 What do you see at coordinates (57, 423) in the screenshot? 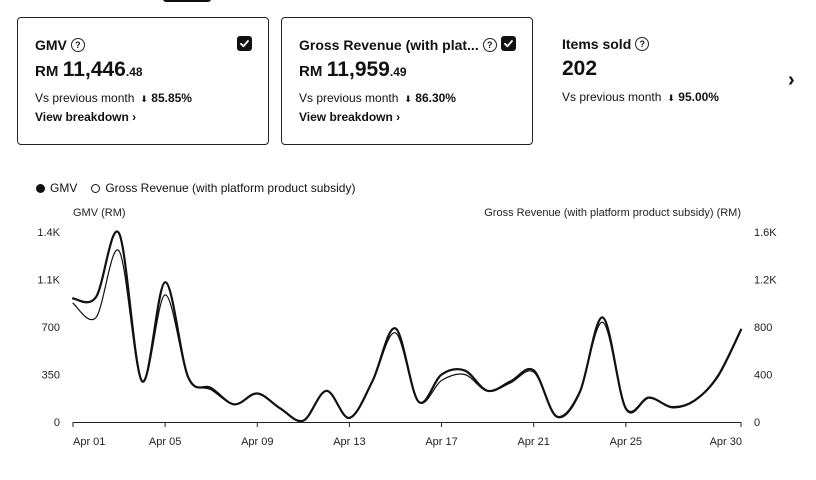
I see `y-tick-left-label: 0` at bounding box center [57, 423].